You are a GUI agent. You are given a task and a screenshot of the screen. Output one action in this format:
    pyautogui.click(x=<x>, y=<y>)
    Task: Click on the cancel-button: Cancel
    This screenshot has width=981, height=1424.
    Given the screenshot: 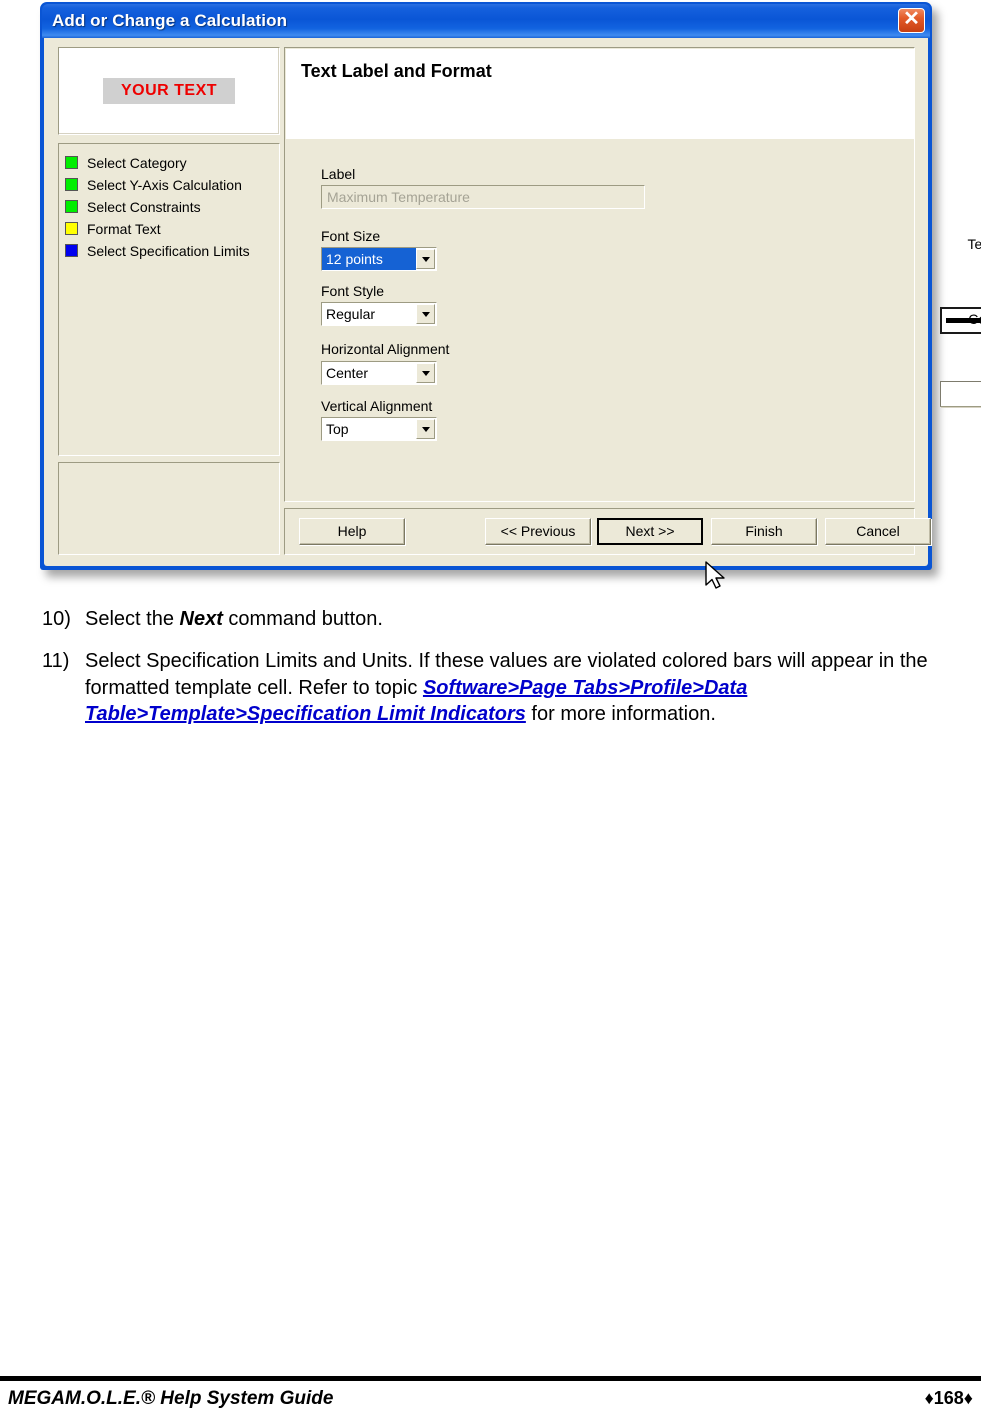 What is the action you would take?
    pyautogui.click(x=878, y=531)
    